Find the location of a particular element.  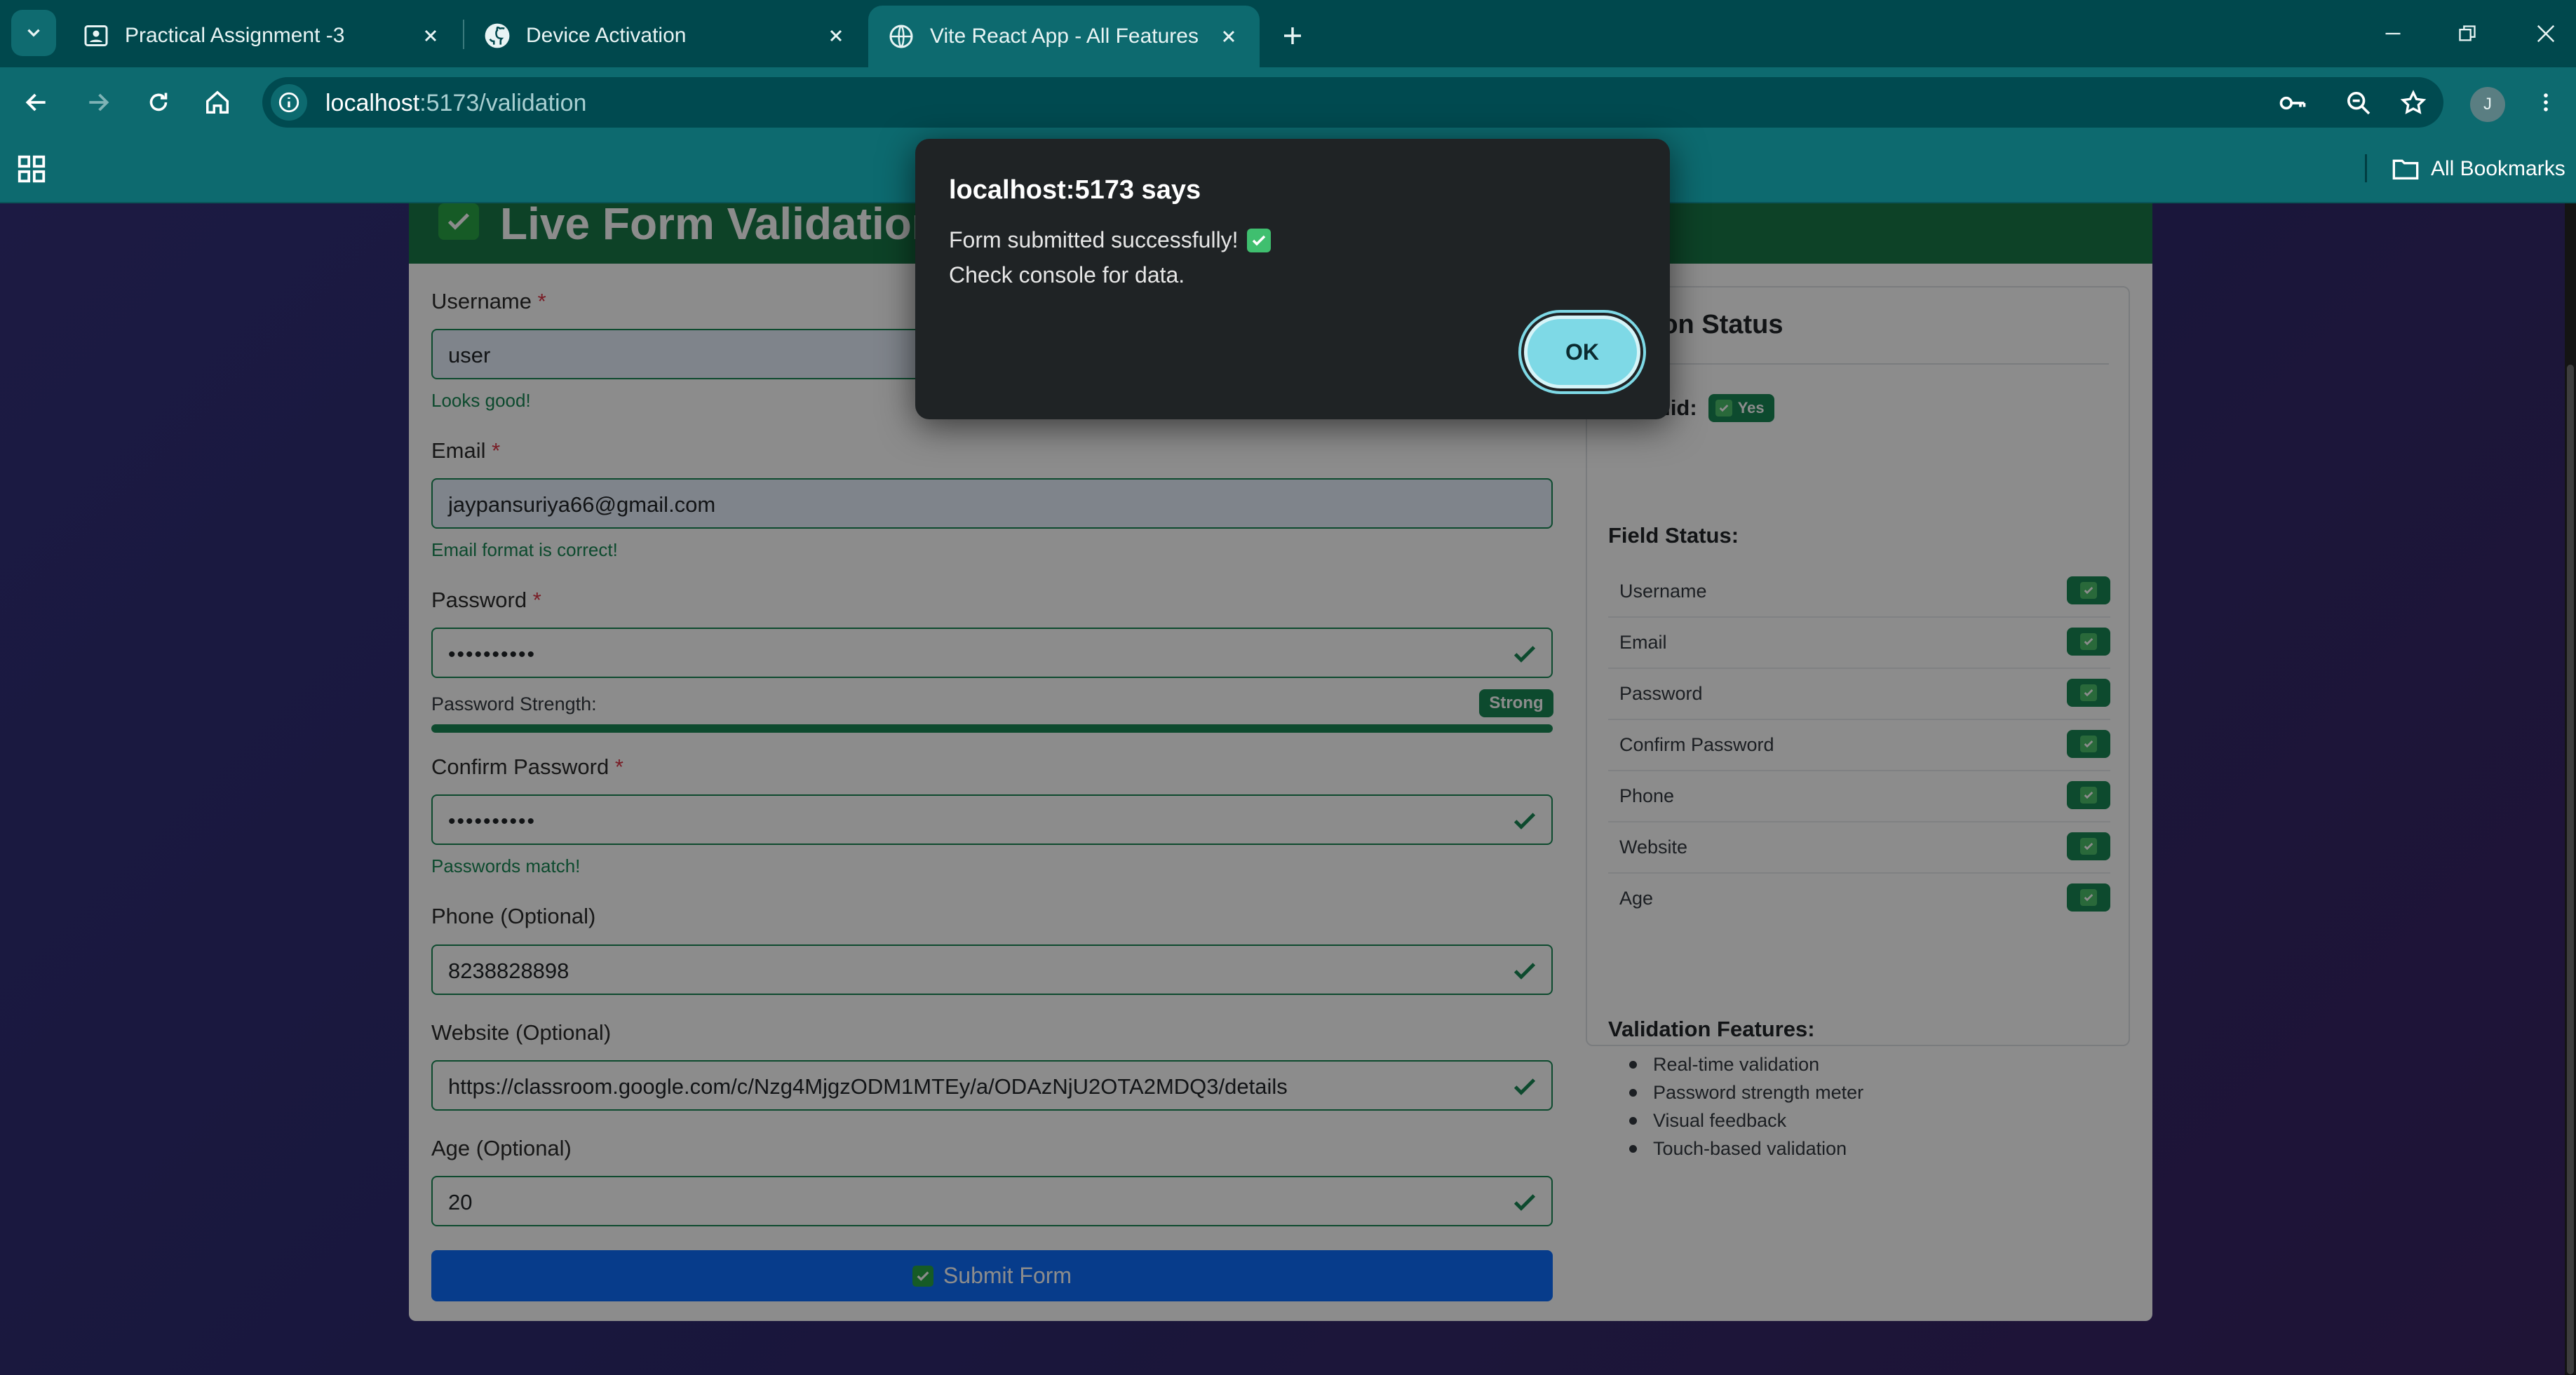

profile-avatar: J is located at coordinates (2487, 105).